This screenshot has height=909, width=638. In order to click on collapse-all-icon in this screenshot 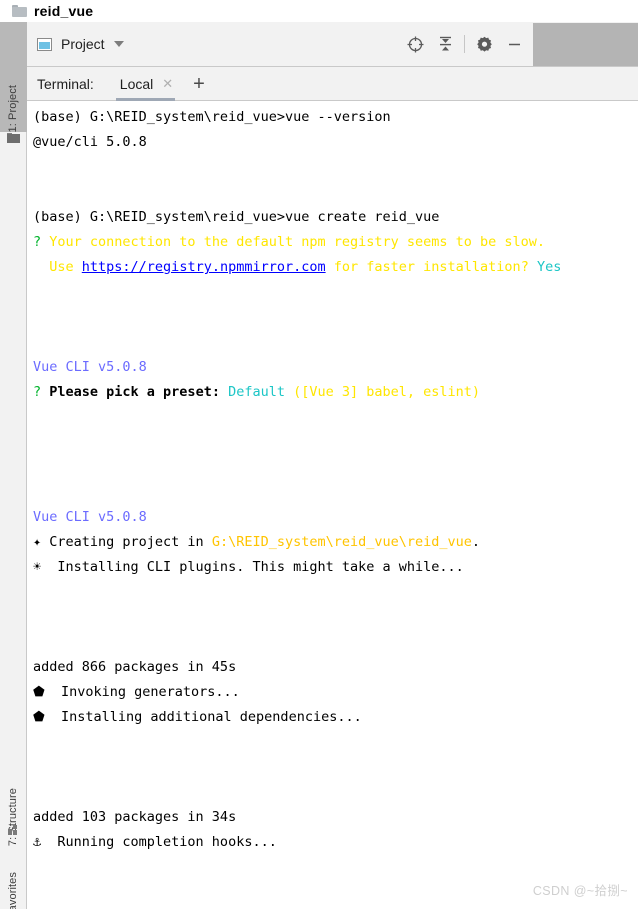, I will do `click(445, 44)`.